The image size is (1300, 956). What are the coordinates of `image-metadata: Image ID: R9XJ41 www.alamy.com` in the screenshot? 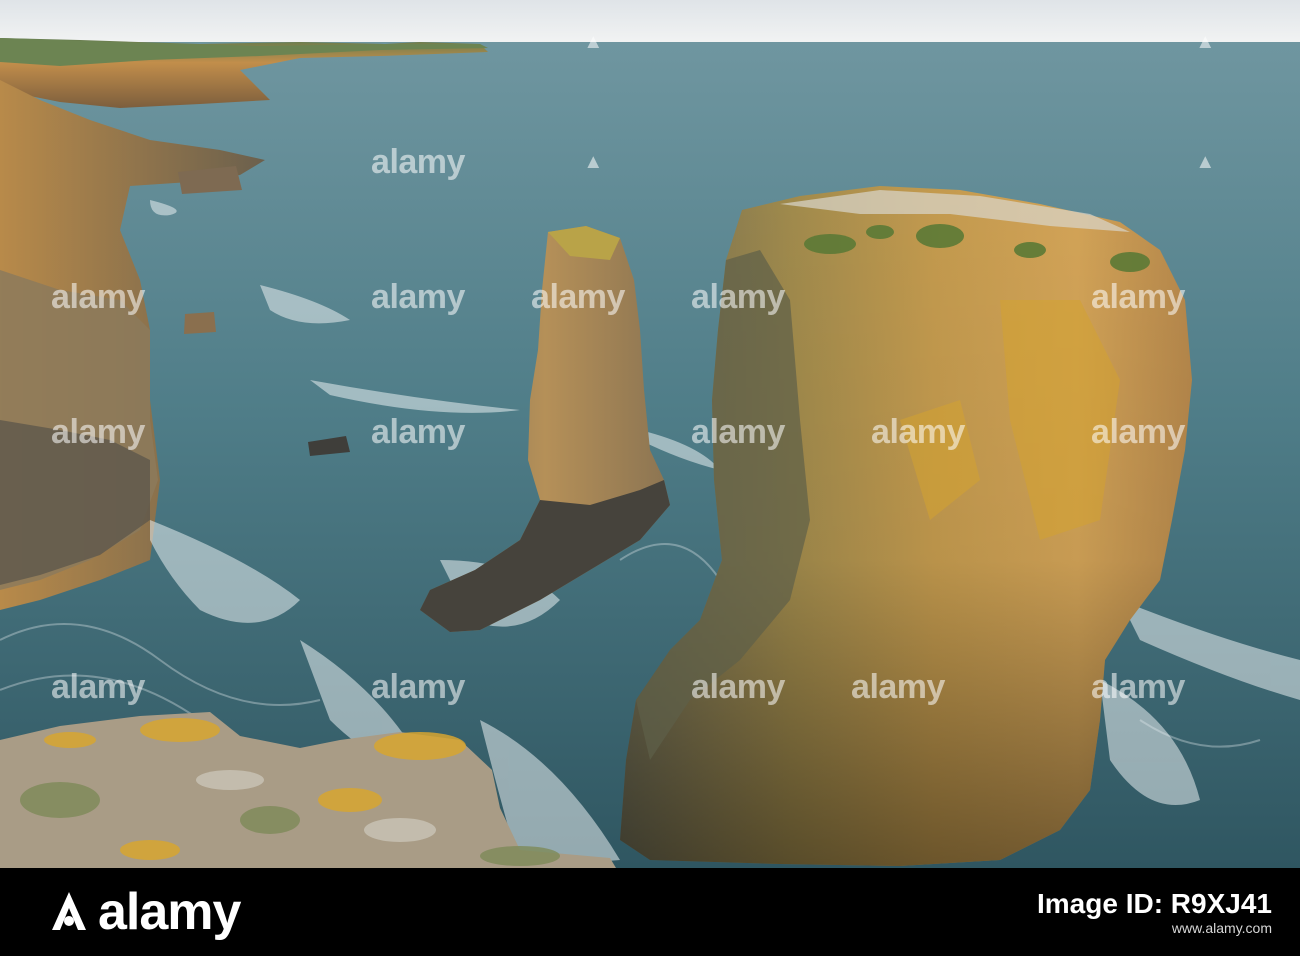 It's located at (1154, 912).